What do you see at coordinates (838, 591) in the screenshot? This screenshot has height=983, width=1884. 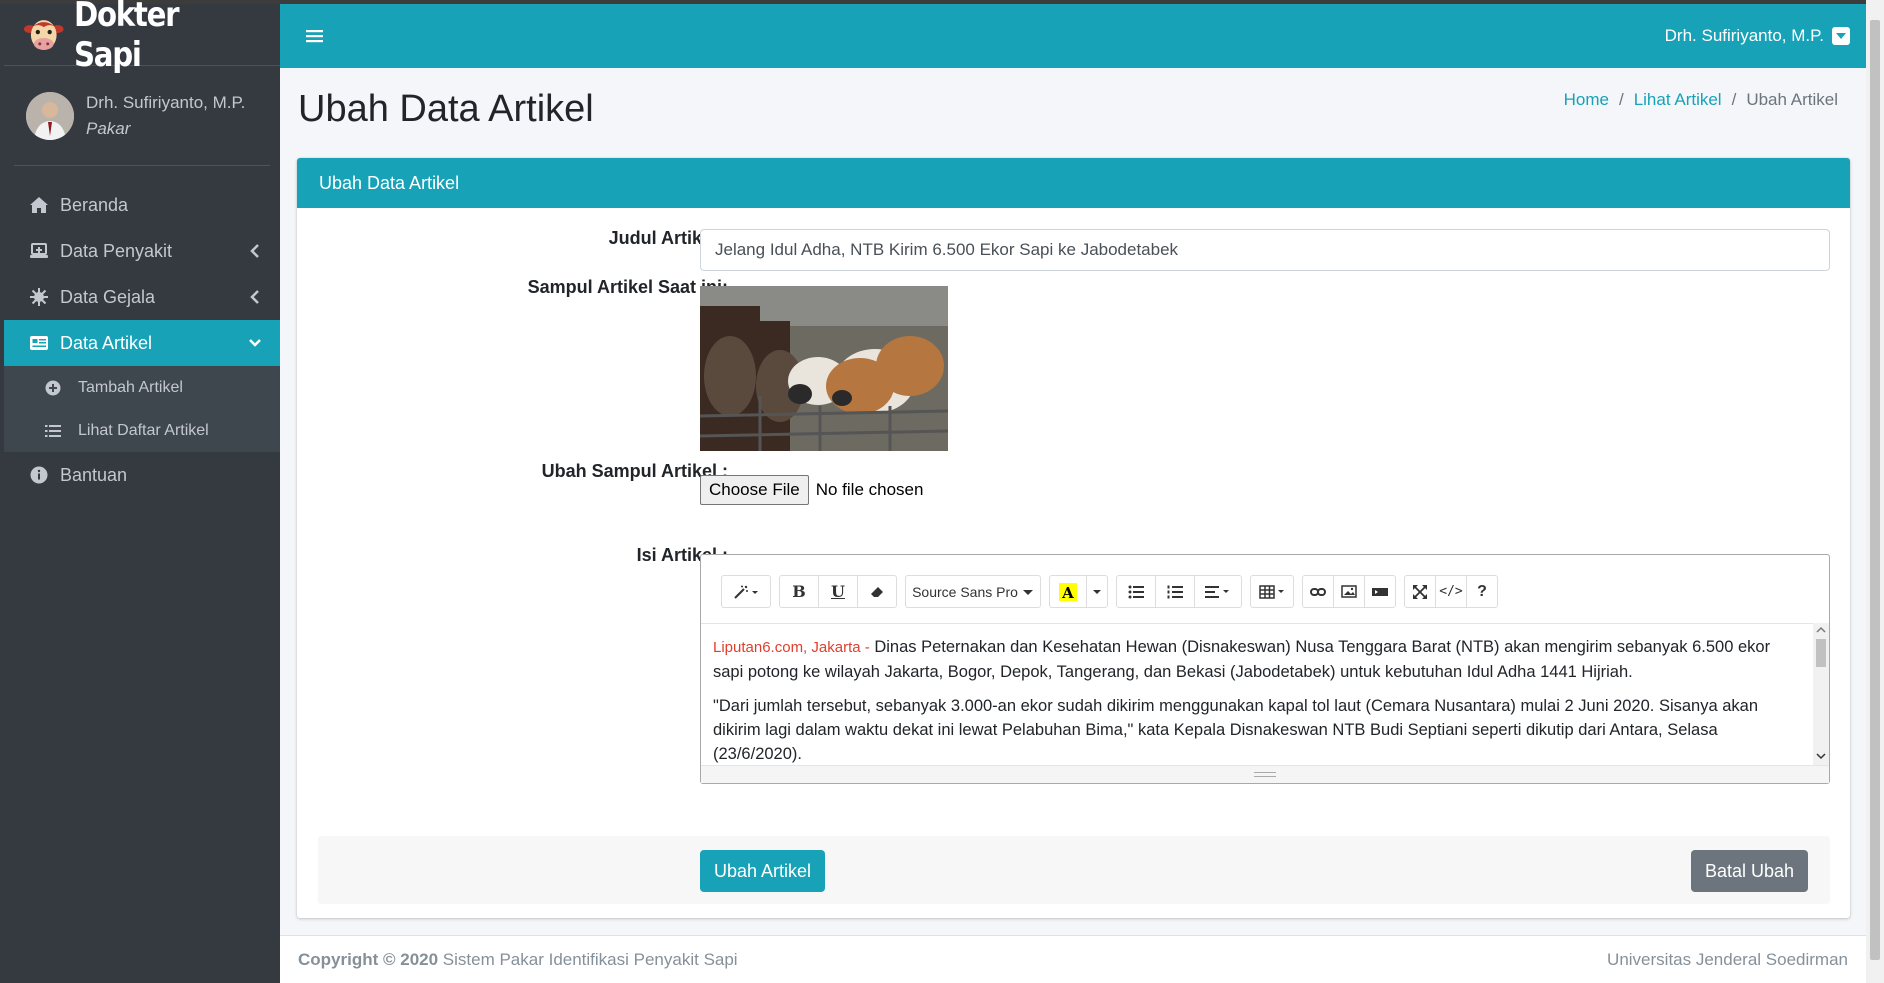 I see `underline-button: U` at bounding box center [838, 591].